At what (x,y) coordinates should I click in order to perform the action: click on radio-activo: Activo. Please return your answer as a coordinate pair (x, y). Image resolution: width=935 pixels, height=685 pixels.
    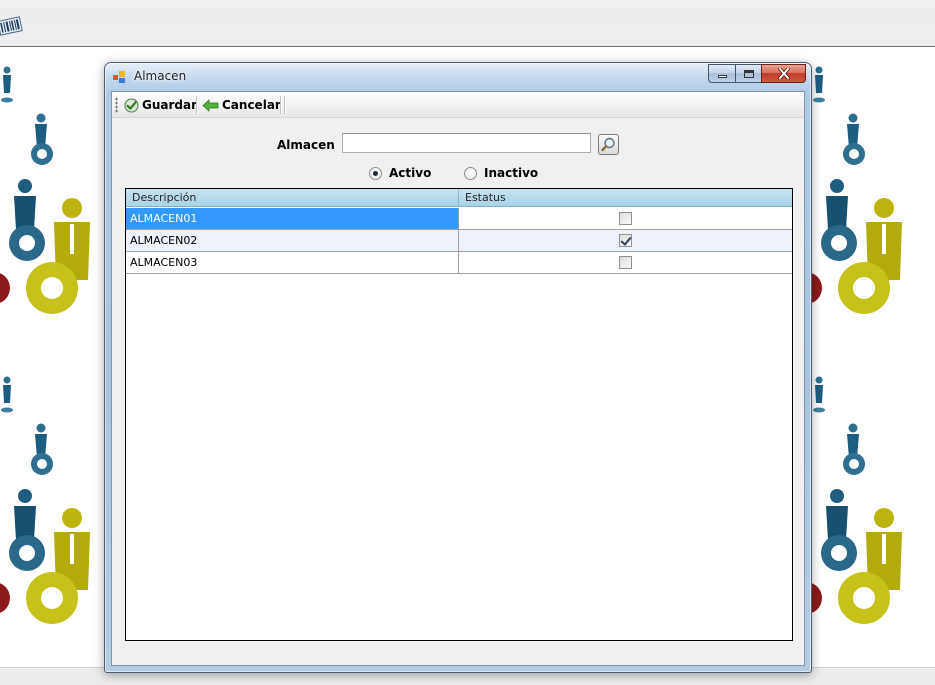
    Looking at the image, I should click on (400, 173).